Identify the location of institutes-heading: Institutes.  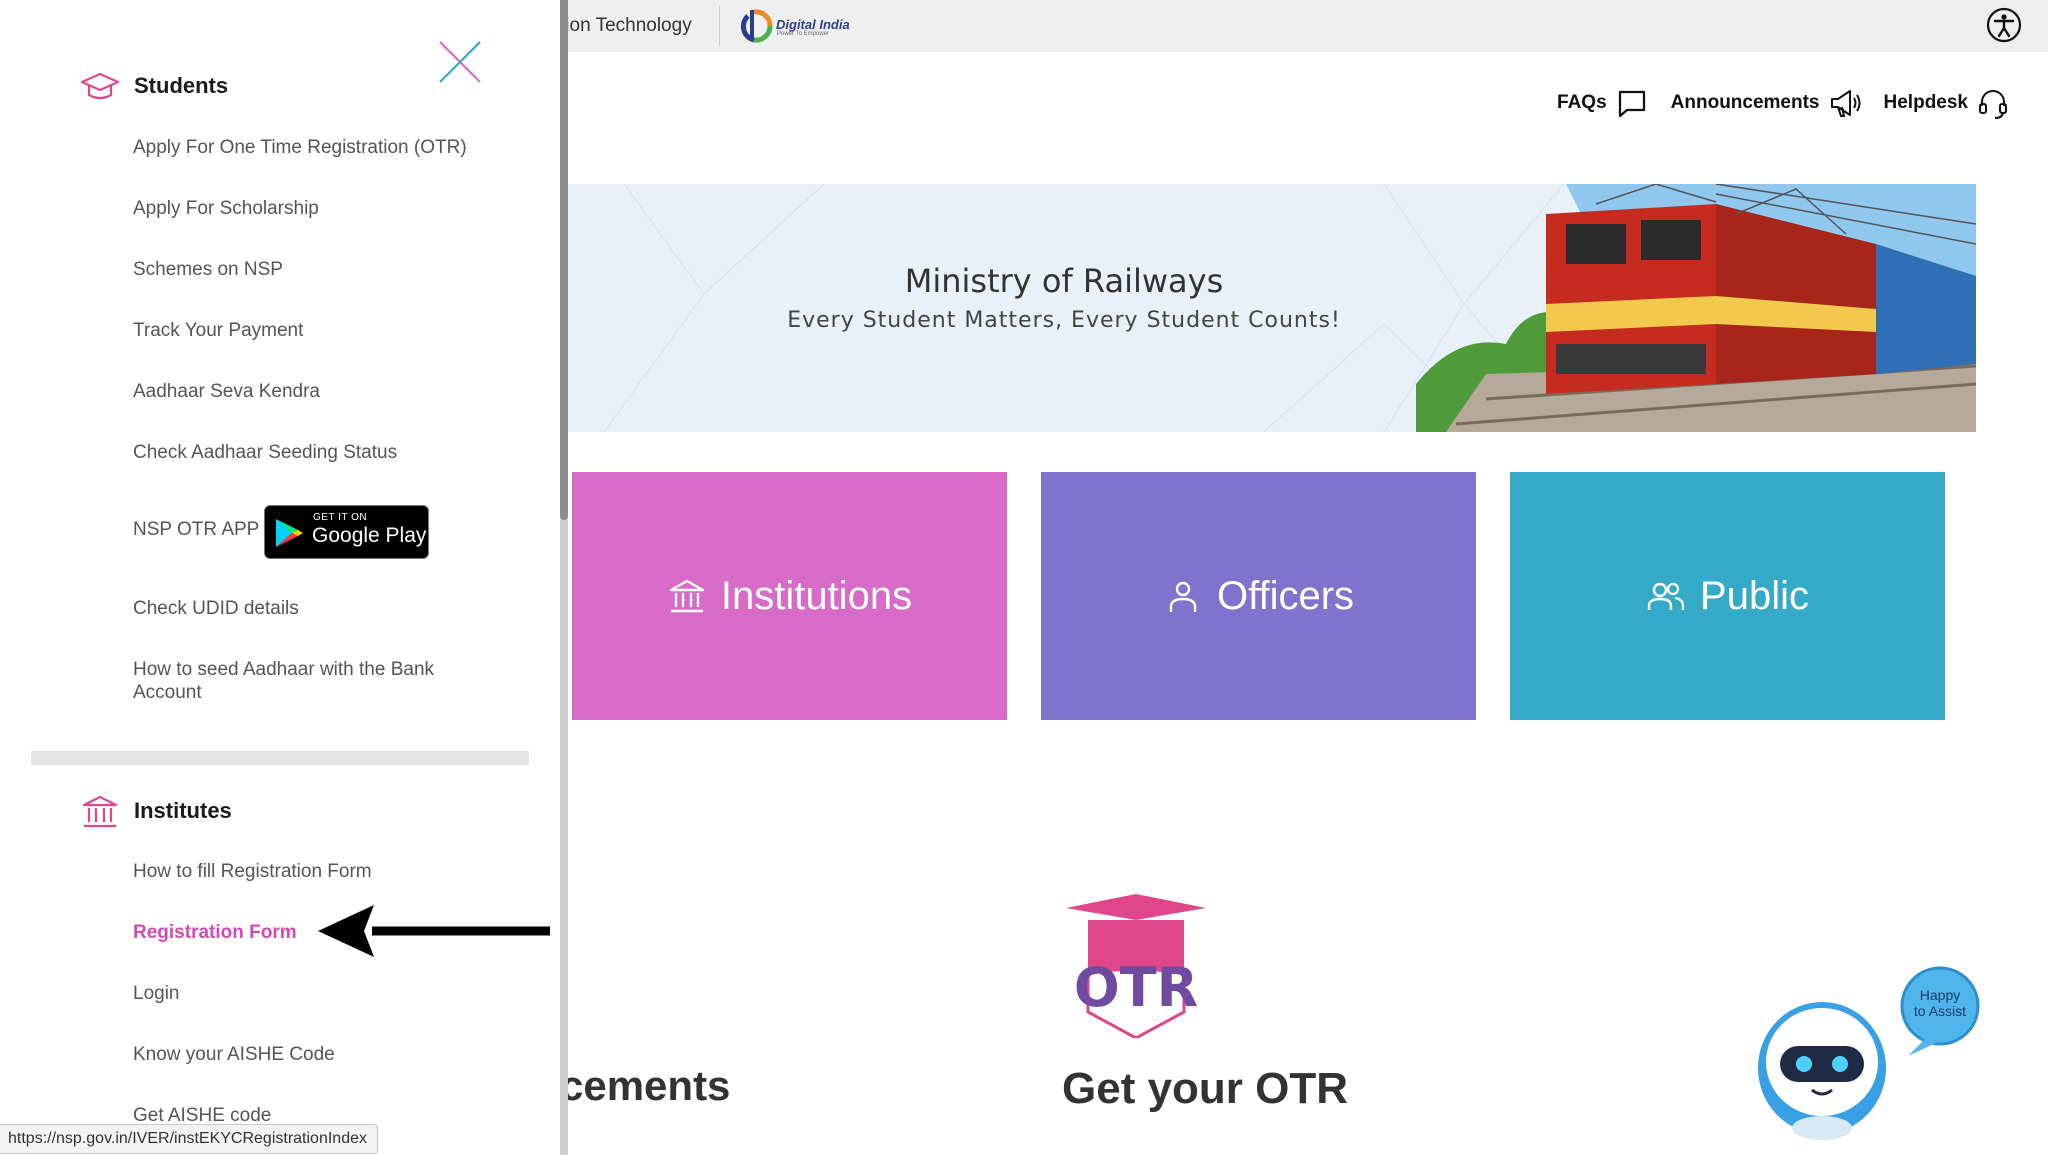
(156, 811).